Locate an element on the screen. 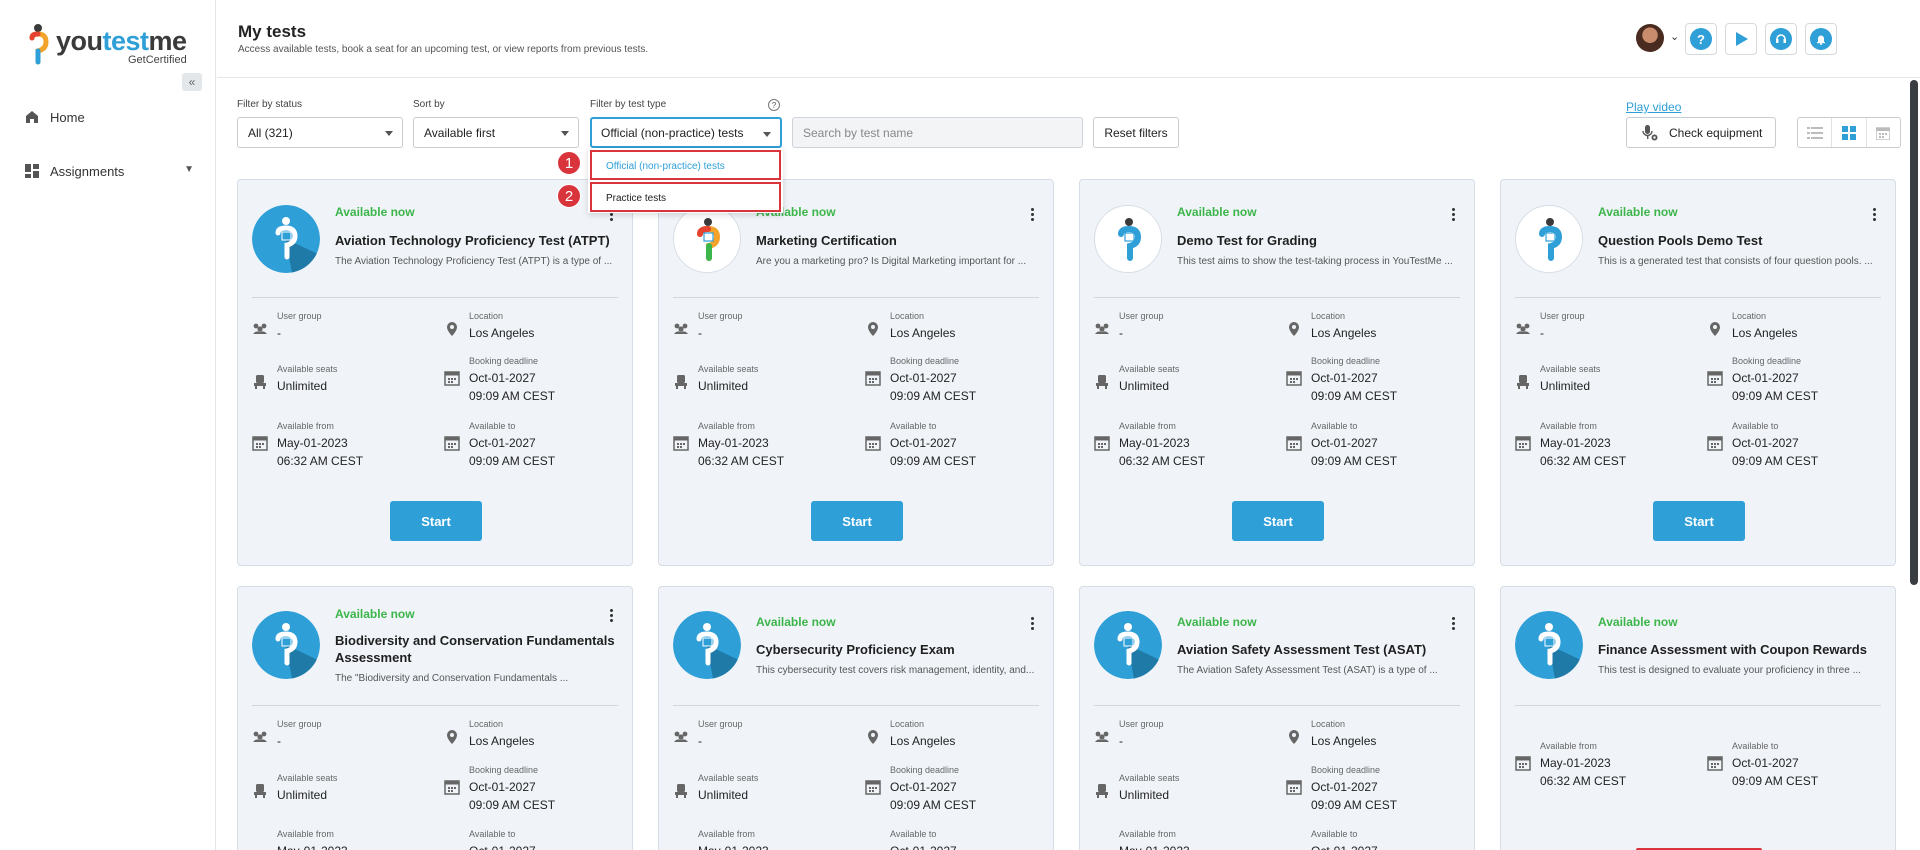 This screenshot has height=850, width=1920. dropdown-option-official-tests: Official (non-practice) tests is located at coordinates (685, 165).